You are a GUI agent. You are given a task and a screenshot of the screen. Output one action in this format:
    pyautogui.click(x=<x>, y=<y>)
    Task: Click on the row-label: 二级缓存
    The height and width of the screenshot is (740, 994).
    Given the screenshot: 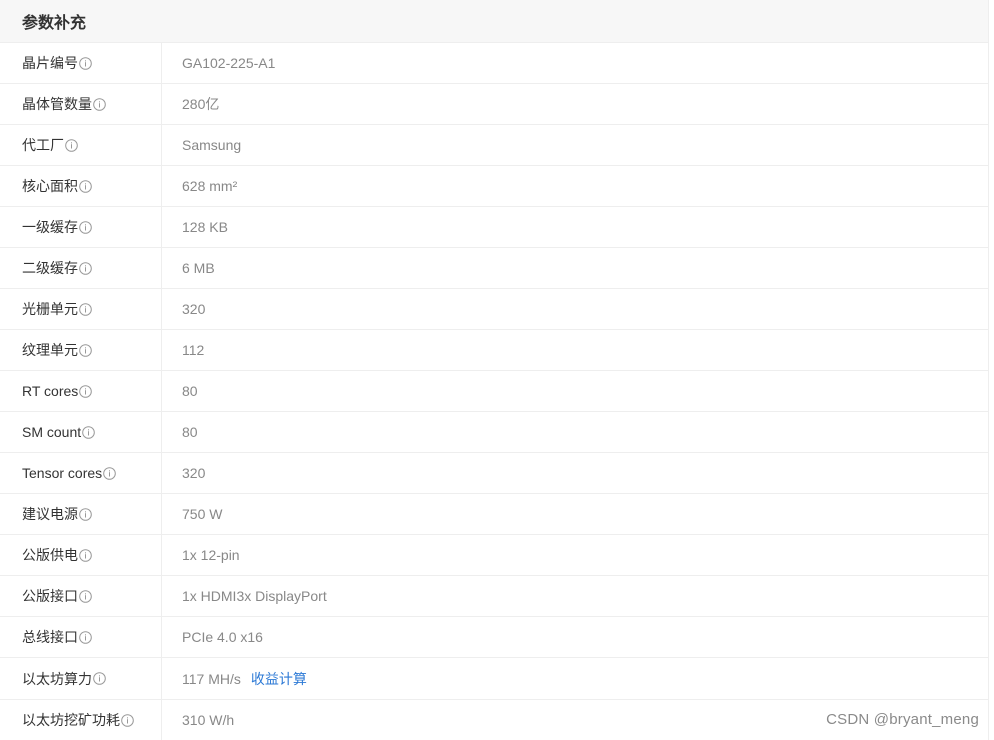 What is the action you would take?
    pyautogui.click(x=50, y=268)
    